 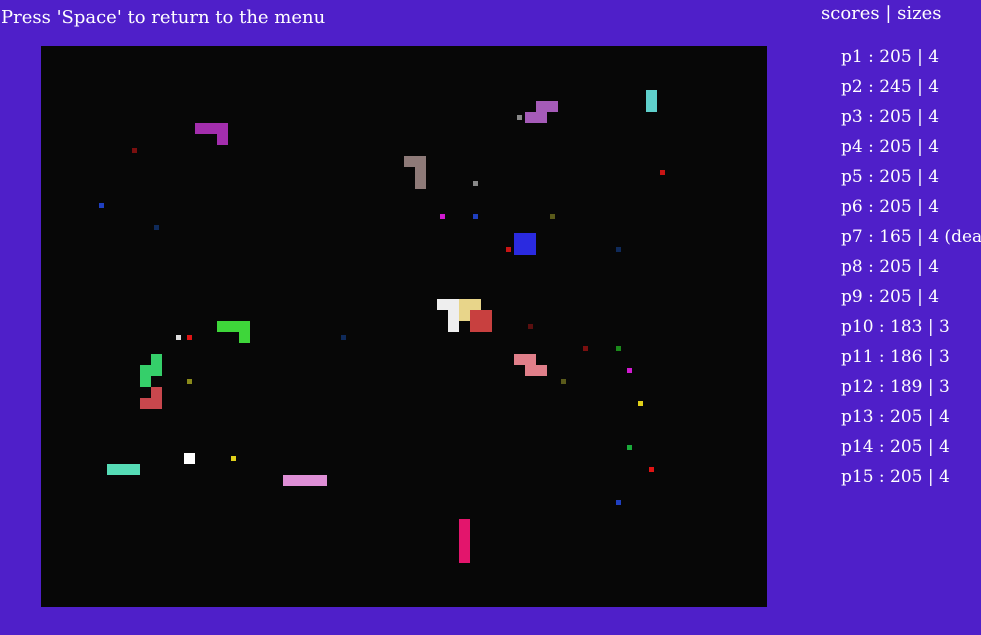 What do you see at coordinates (890, 57) in the screenshot?
I see `score-line-p1: p1 : 205 | 4` at bounding box center [890, 57].